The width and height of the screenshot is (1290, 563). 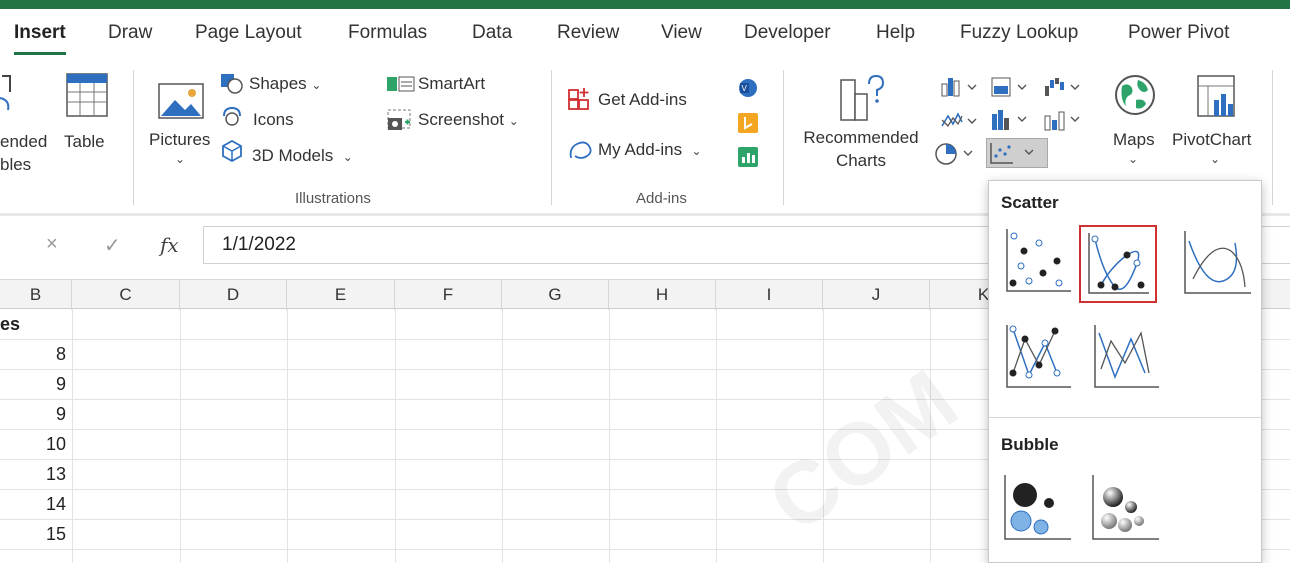 What do you see at coordinates (960, 121) in the screenshot?
I see `line-chart-icon` at bounding box center [960, 121].